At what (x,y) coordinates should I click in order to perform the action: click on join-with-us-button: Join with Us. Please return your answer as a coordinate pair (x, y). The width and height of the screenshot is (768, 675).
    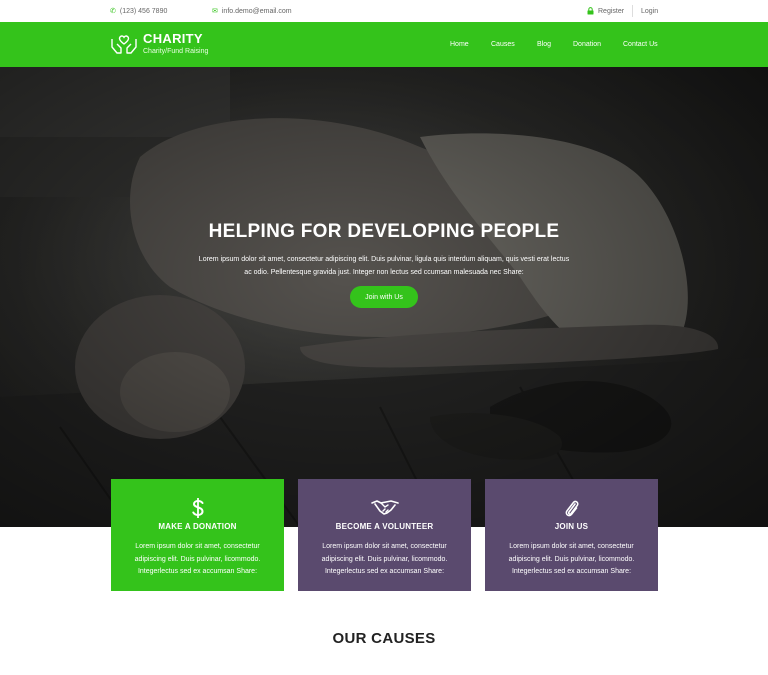
    Looking at the image, I should click on (384, 297).